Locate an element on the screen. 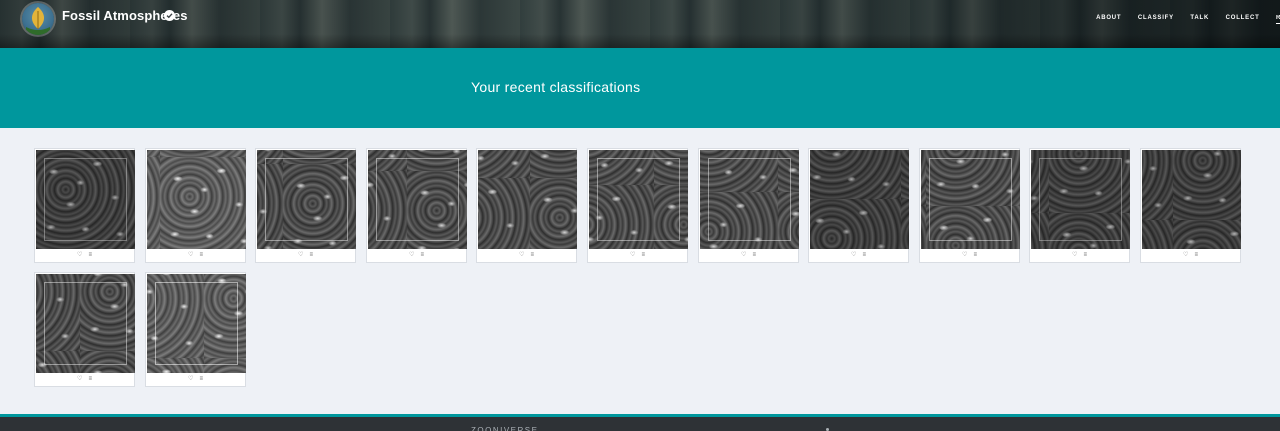 This screenshot has height=431, width=1280. nav-talk: TALK is located at coordinates (1199, 18).